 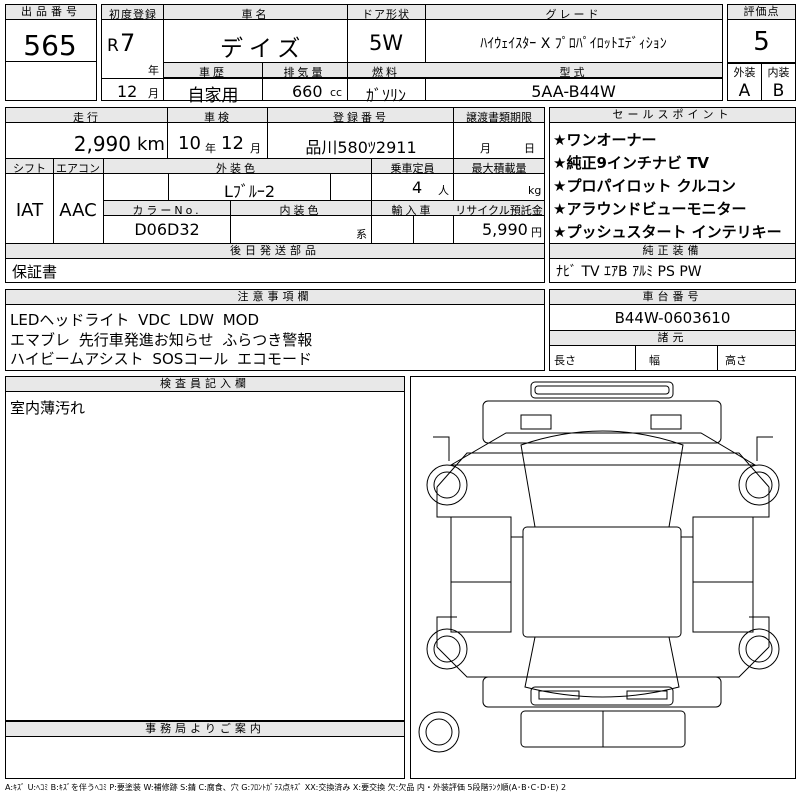 I want to click on interior-score-value: B, so click(x=778, y=91).